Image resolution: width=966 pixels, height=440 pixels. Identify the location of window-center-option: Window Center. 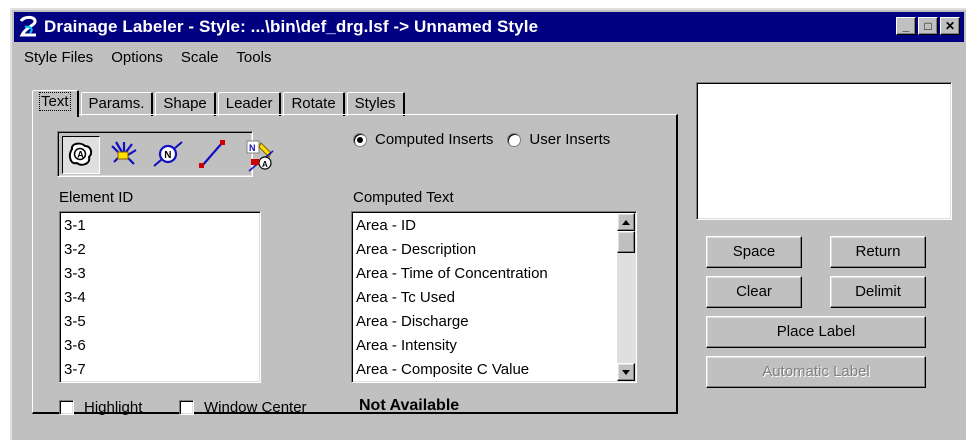
(243, 407).